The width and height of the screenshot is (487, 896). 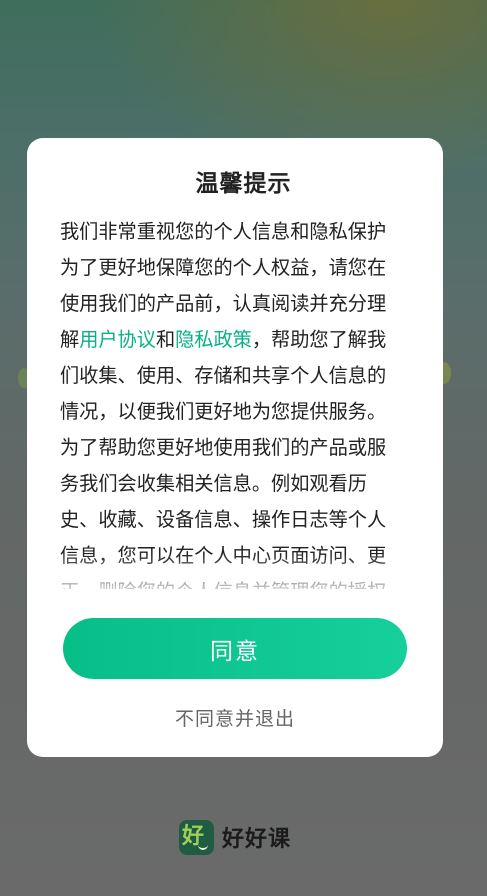 What do you see at coordinates (235, 648) in the screenshot?
I see `agree-button: 同意` at bounding box center [235, 648].